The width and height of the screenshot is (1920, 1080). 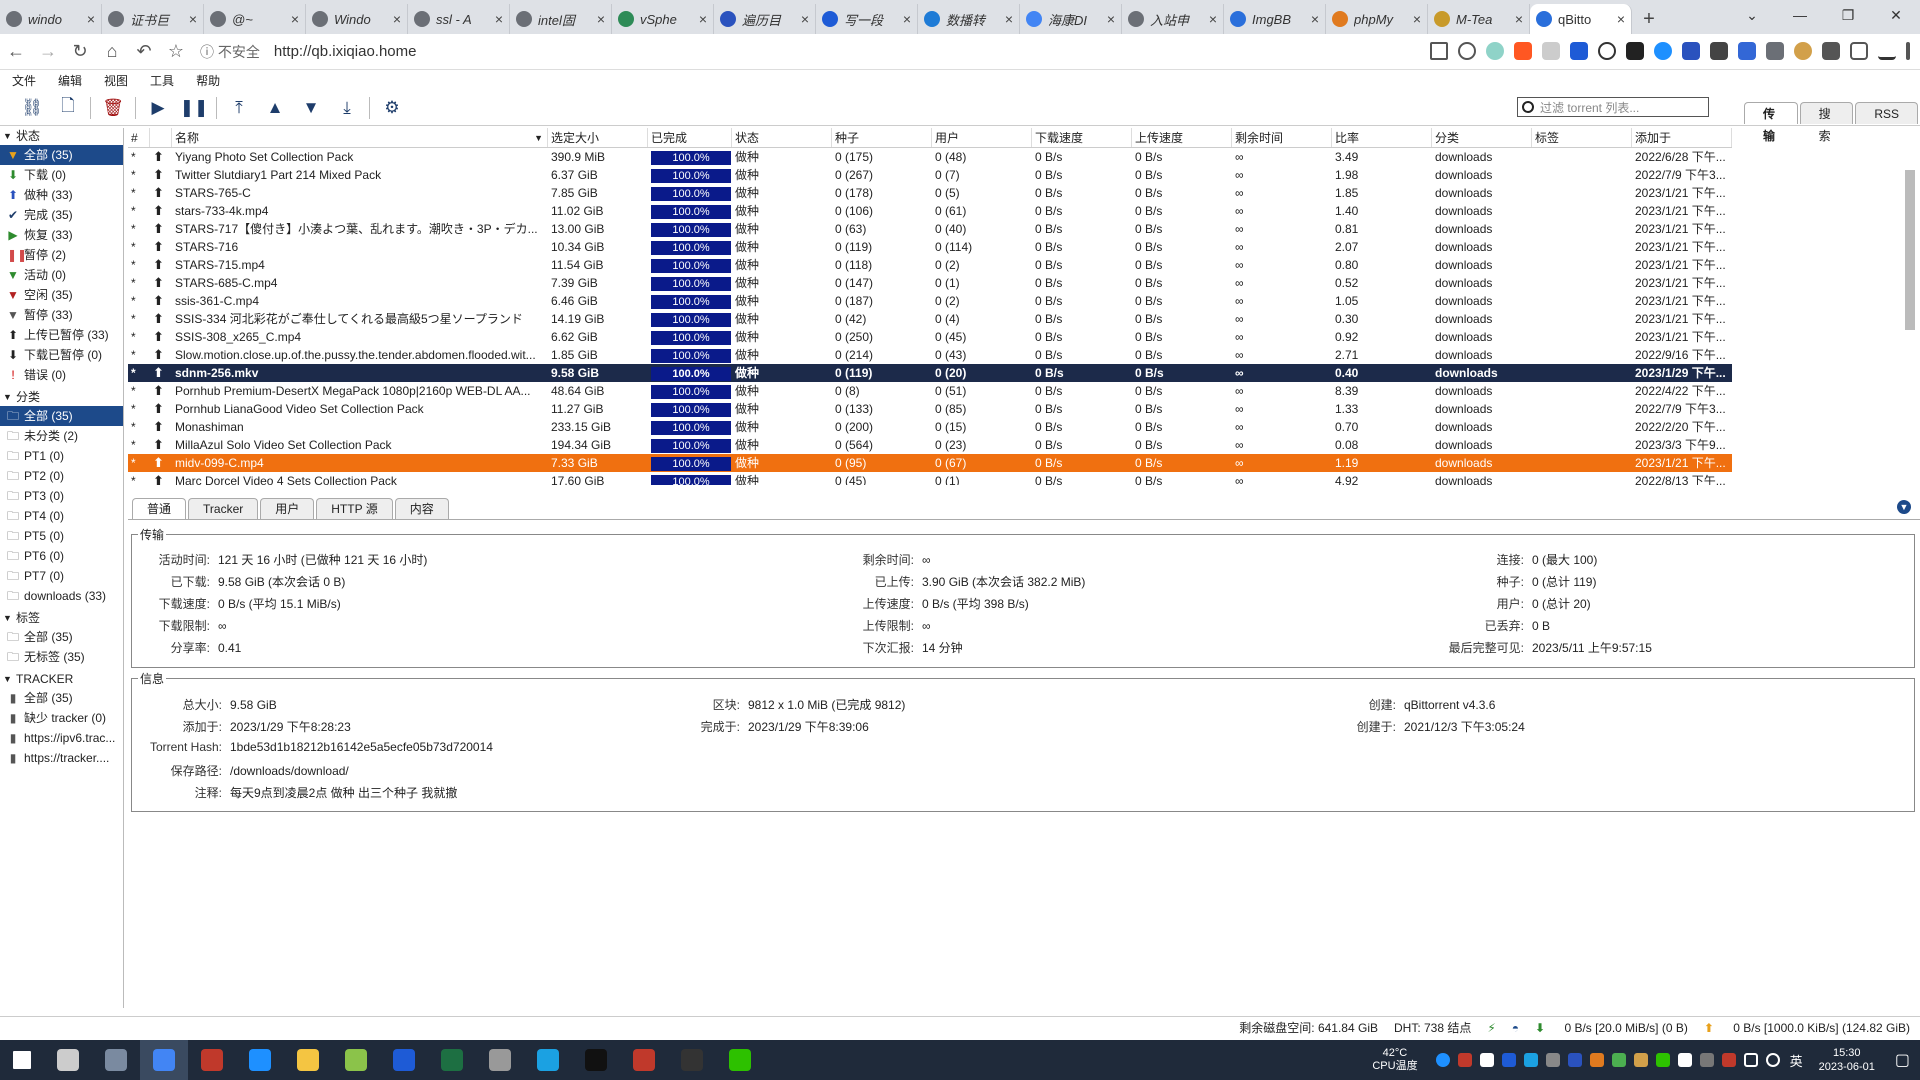 I want to click on resume-icon: ▶, so click(x=158, y=108).